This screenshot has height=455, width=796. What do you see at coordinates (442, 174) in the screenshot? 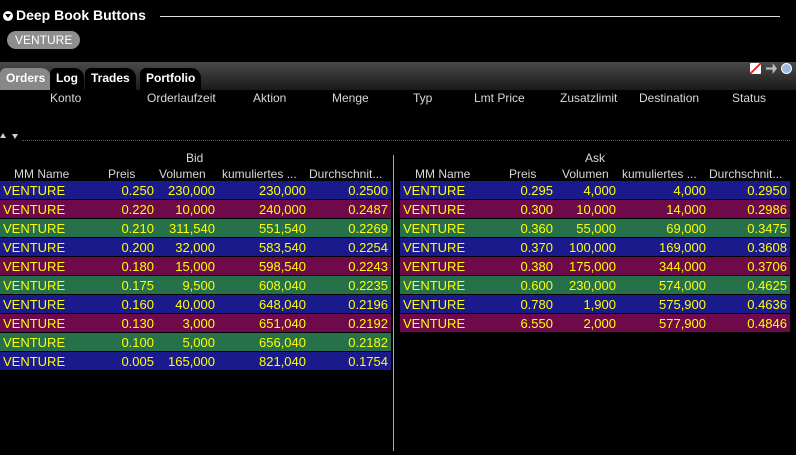
I see `ask-col-mm: MM Name` at bounding box center [442, 174].